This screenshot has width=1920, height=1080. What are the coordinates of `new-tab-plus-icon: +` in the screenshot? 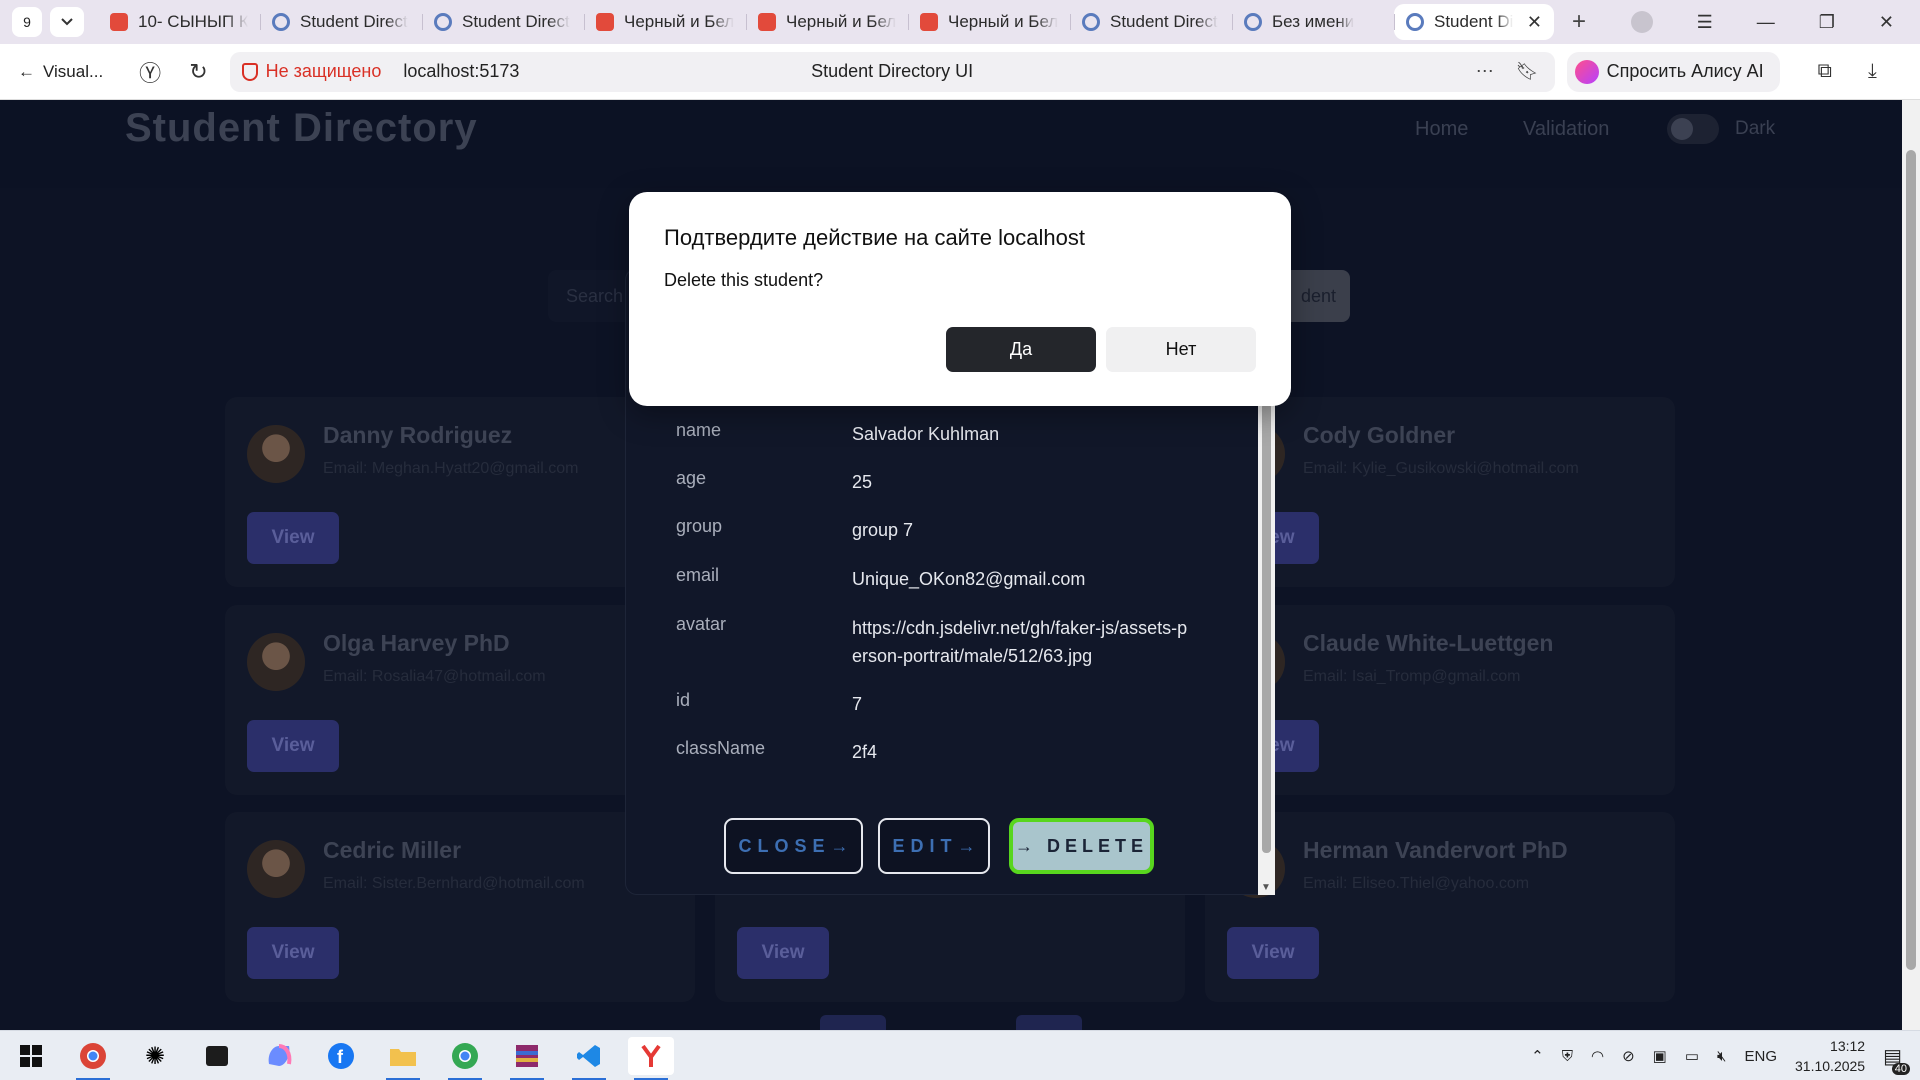 It's located at (1579, 22).